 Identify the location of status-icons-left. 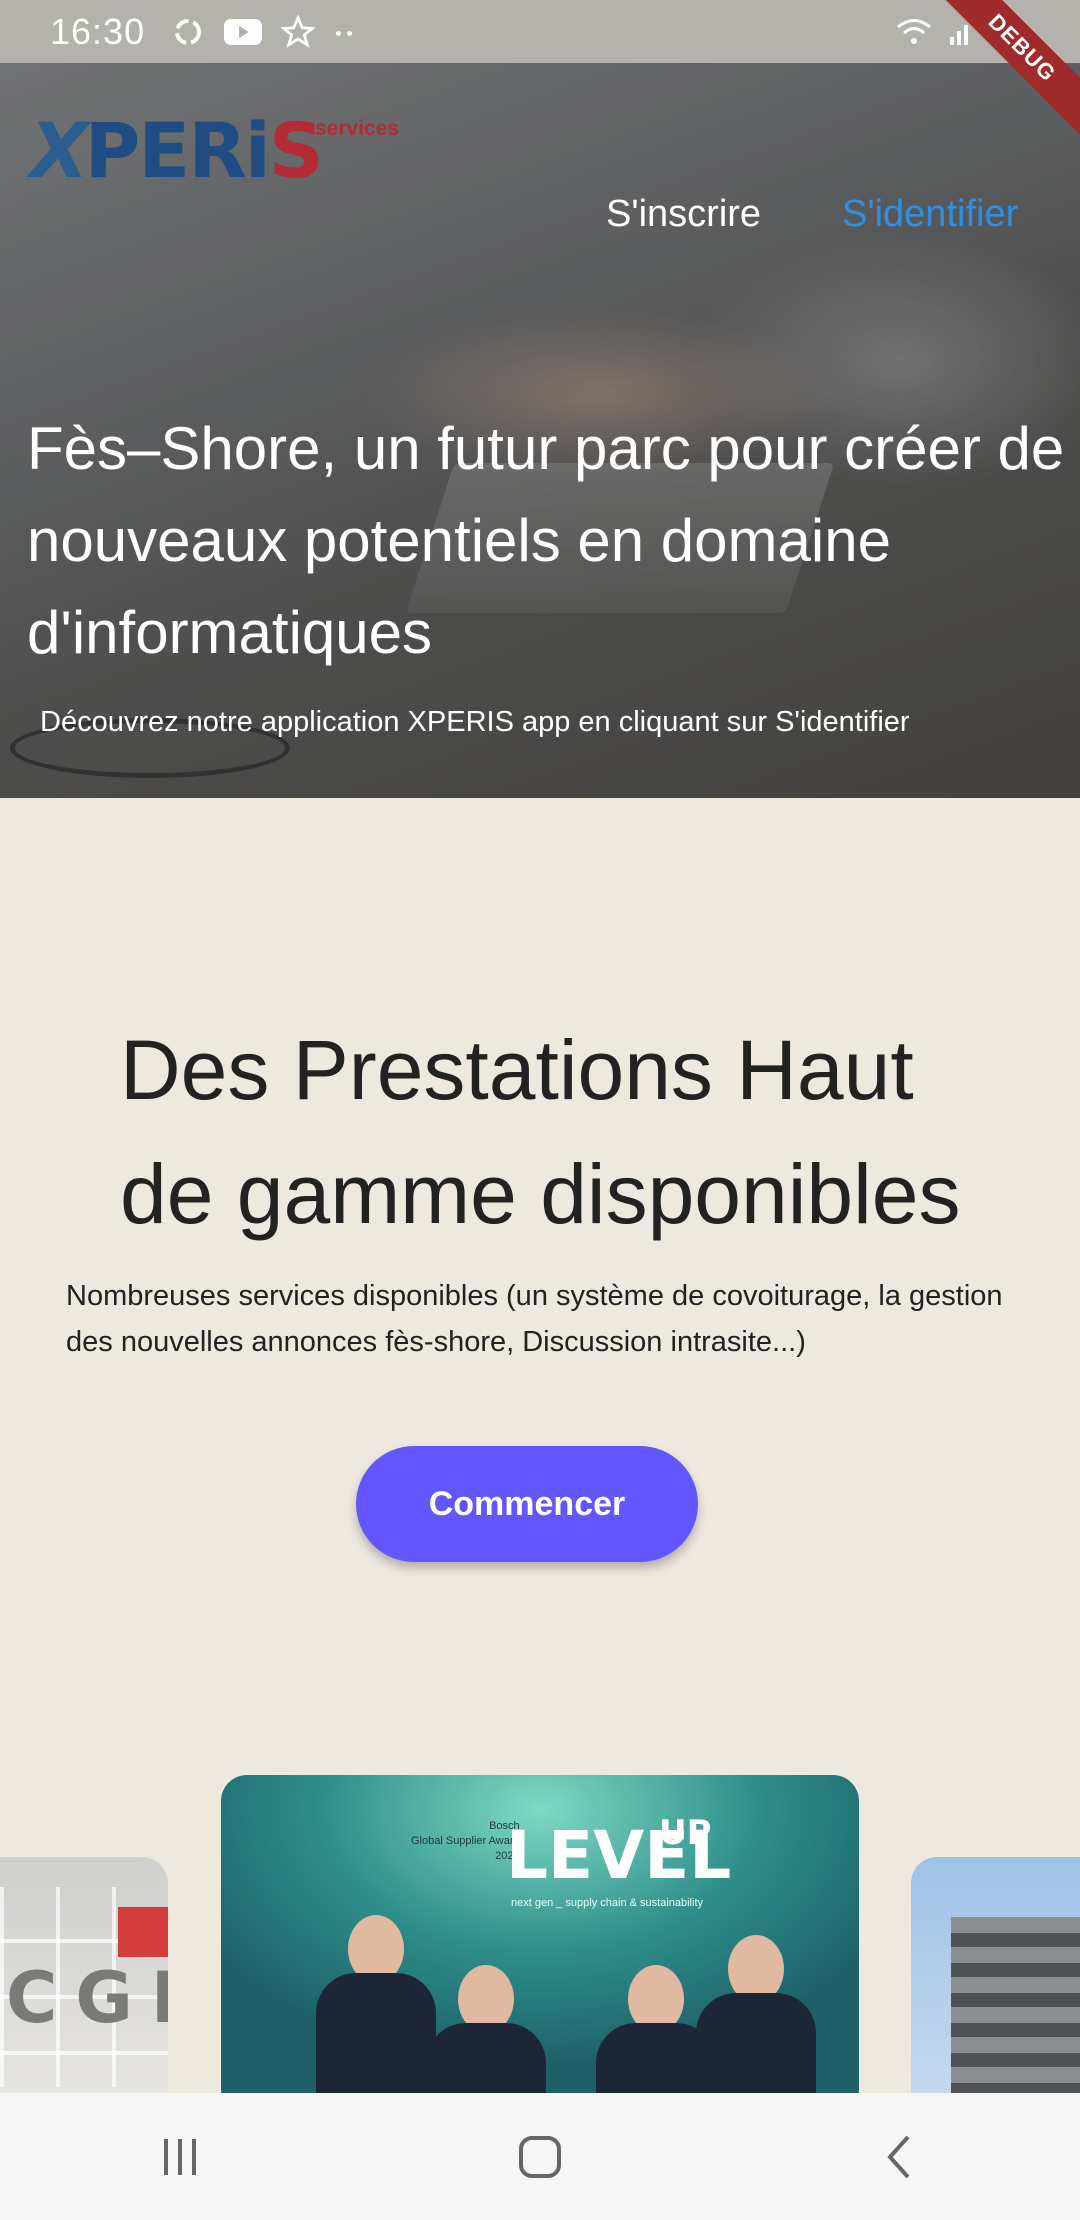
(263, 31).